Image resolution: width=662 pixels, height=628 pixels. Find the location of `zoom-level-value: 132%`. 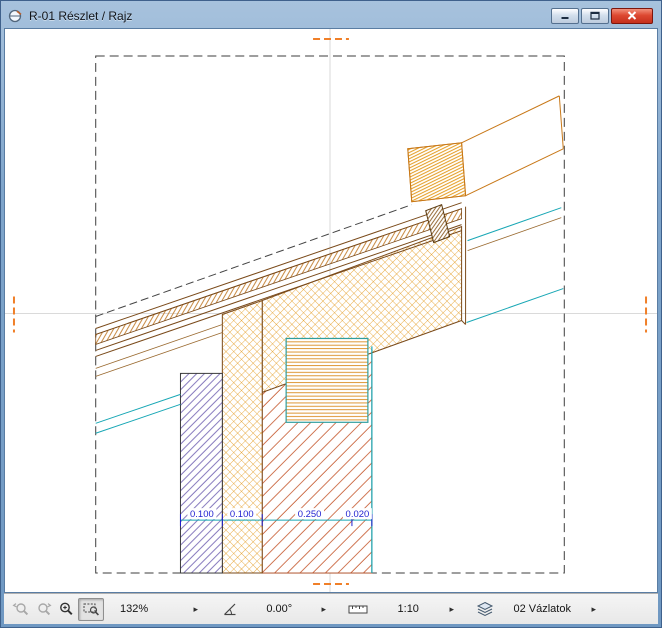

zoom-level-value: 132% is located at coordinates (134, 609).